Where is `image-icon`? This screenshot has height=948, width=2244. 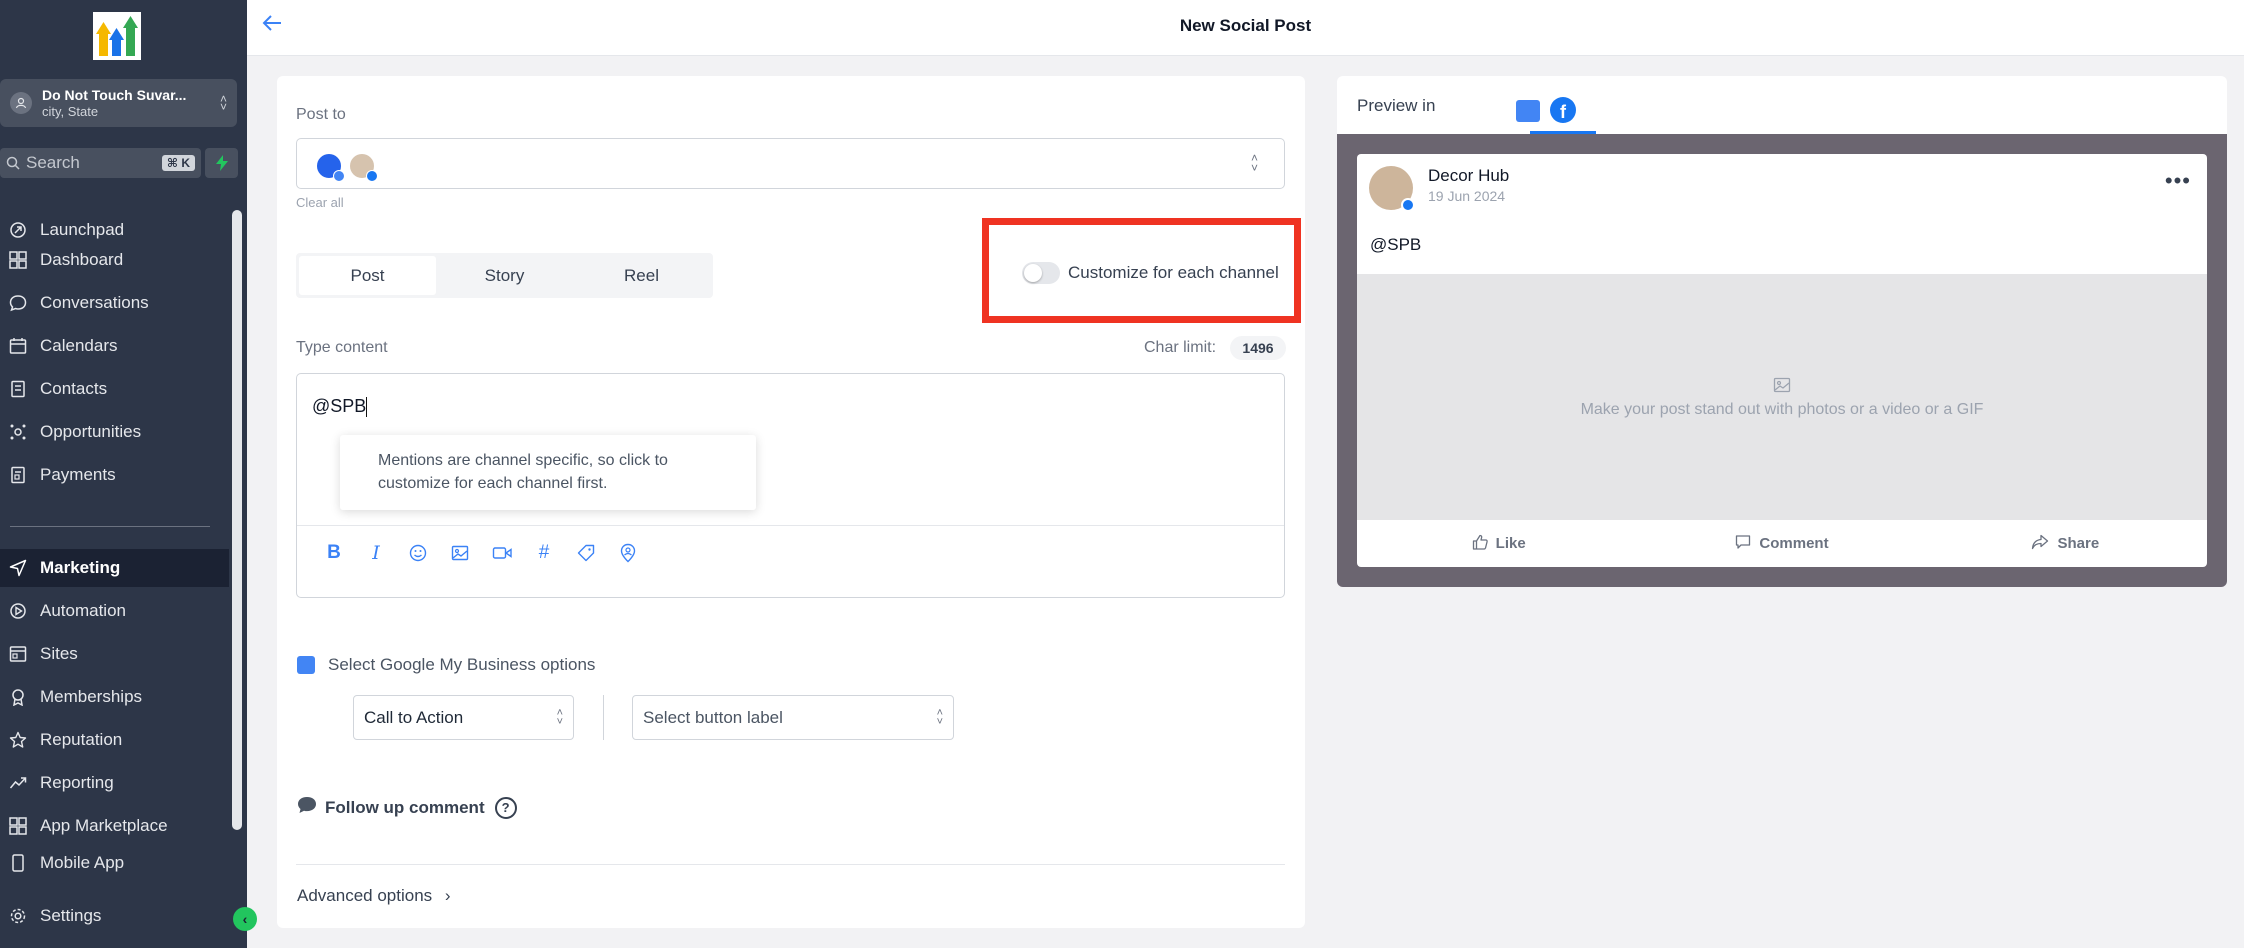 image-icon is located at coordinates (460, 553).